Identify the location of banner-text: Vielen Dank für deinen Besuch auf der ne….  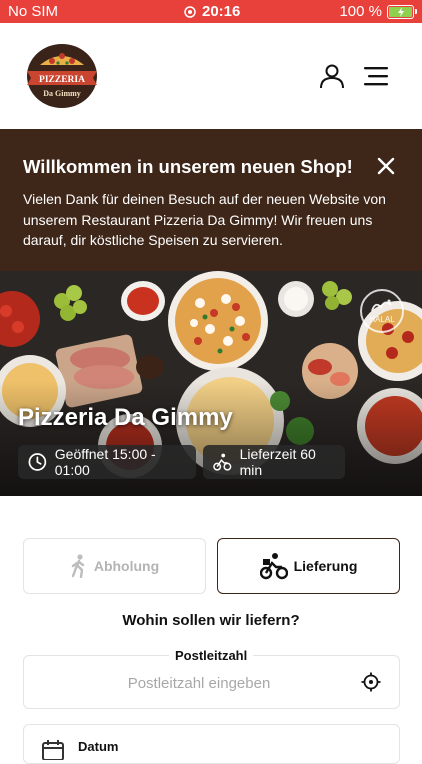
(204, 219).